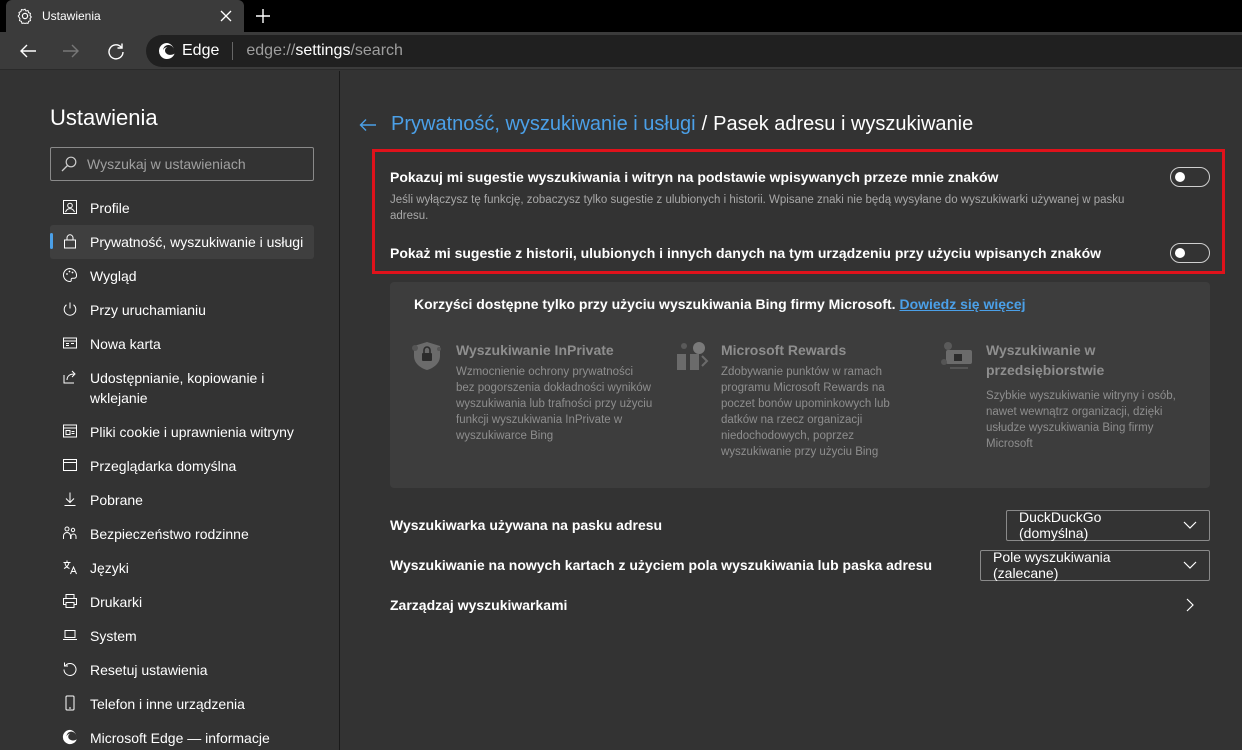  Describe the element at coordinates (192, 432) in the screenshot. I see `sidebar-item-label: Pliki cookie i uprawnienia witryny` at that location.